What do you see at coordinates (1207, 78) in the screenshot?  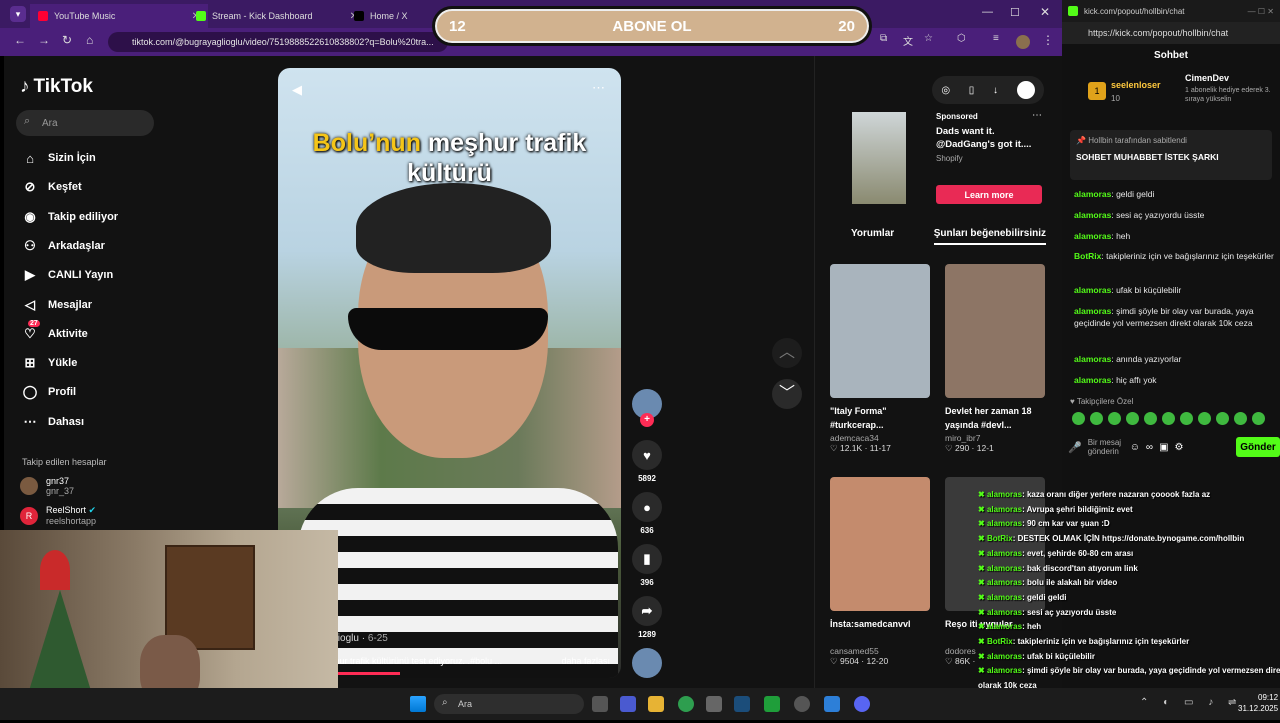 I see `gifter-name: CimenDev` at bounding box center [1207, 78].